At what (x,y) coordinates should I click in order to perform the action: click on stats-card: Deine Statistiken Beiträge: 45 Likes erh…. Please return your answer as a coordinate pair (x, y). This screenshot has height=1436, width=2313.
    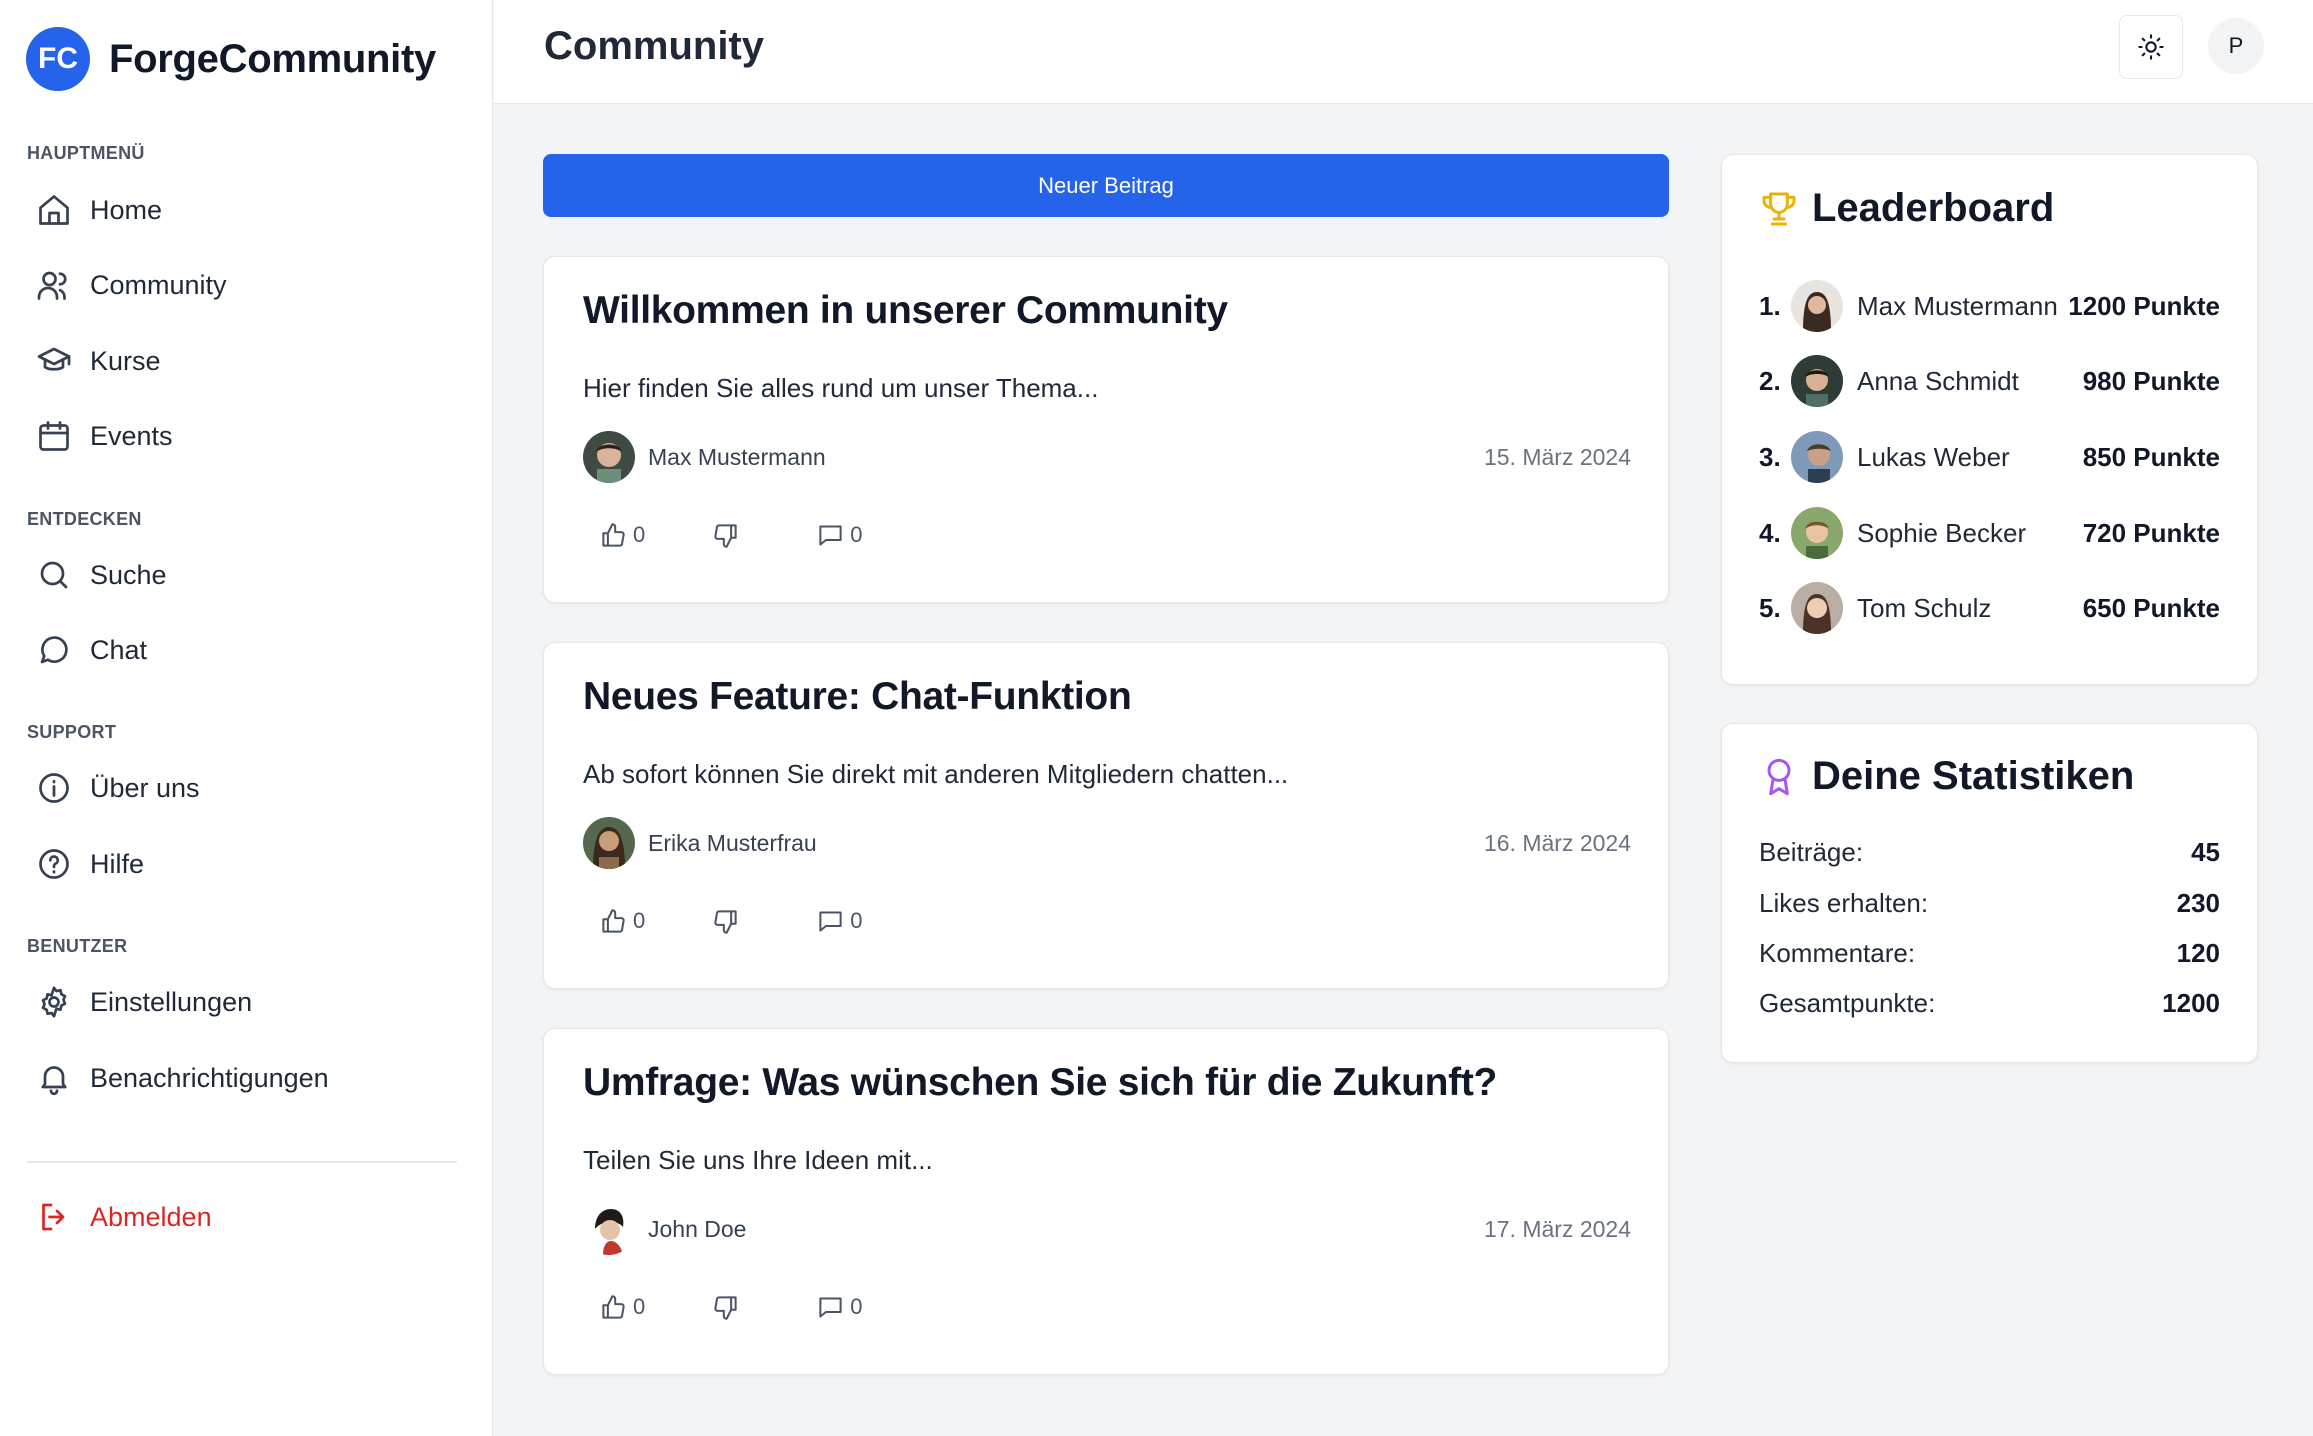
    Looking at the image, I should click on (1989, 893).